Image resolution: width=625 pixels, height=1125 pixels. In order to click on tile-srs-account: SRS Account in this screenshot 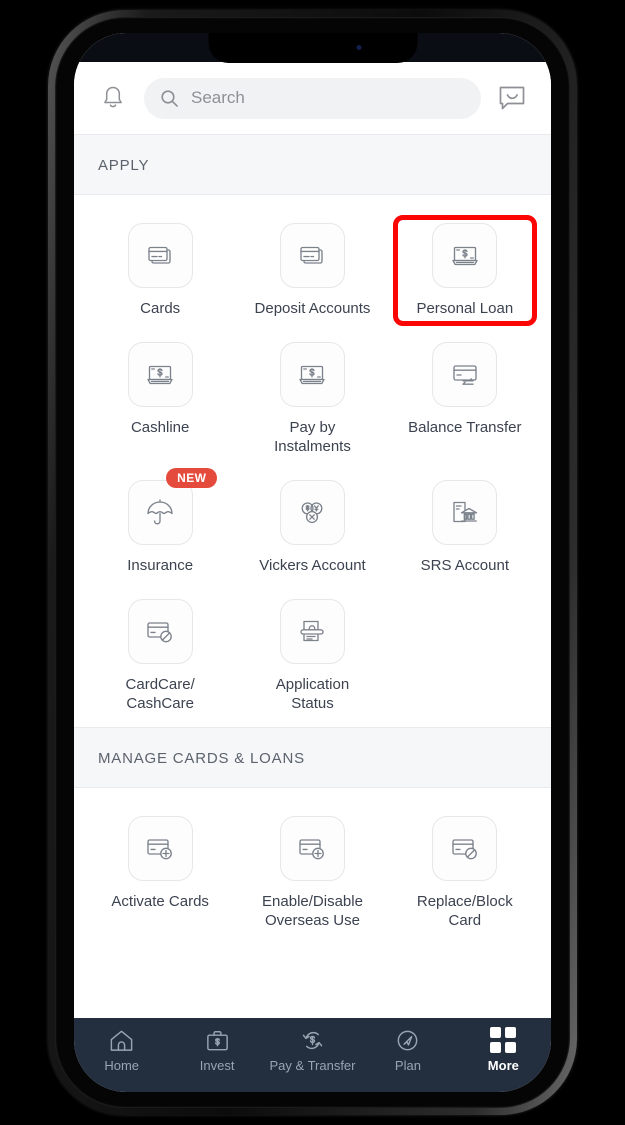, I will do `click(465, 525)`.